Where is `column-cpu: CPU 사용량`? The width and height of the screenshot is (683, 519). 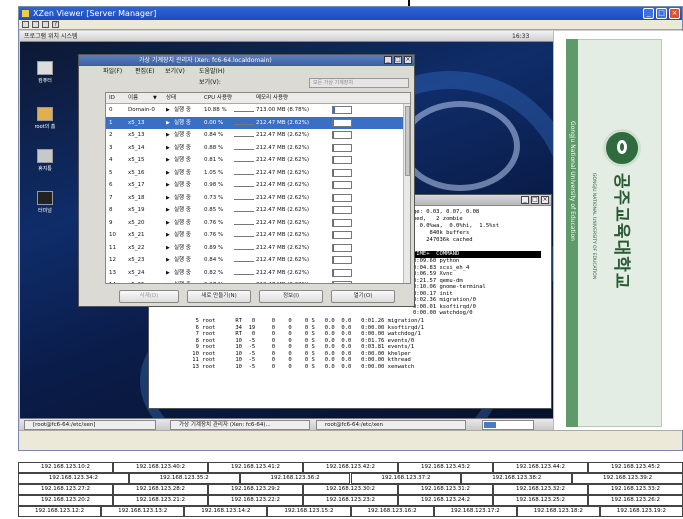
column-cpu: CPU 사용량 is located at coordinates (218, 98).